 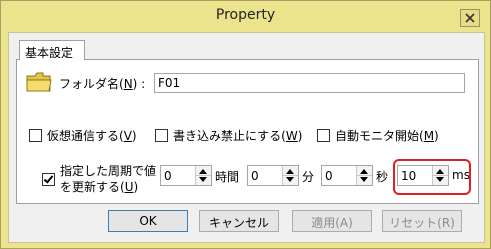 What do you see at coordinates (203, 175) in the screenshot?
I see `hours-spin-arrows` at bounding box center [203, 175].